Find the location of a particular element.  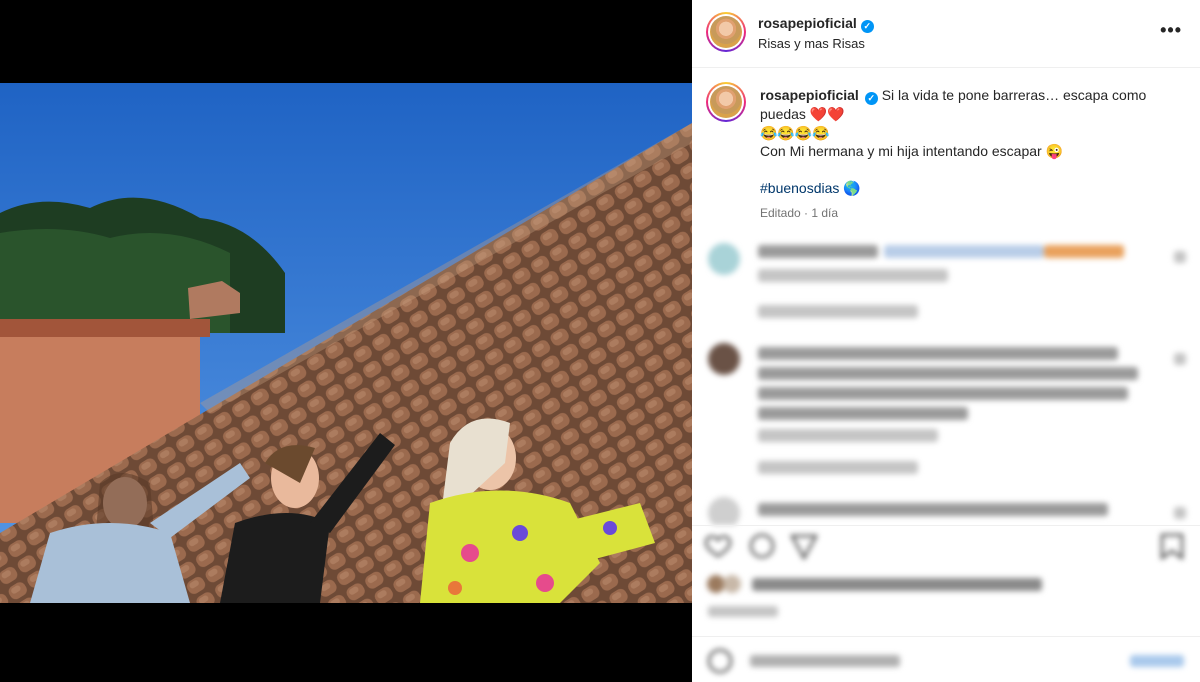

share-icon is located at coordinates (804, 548).